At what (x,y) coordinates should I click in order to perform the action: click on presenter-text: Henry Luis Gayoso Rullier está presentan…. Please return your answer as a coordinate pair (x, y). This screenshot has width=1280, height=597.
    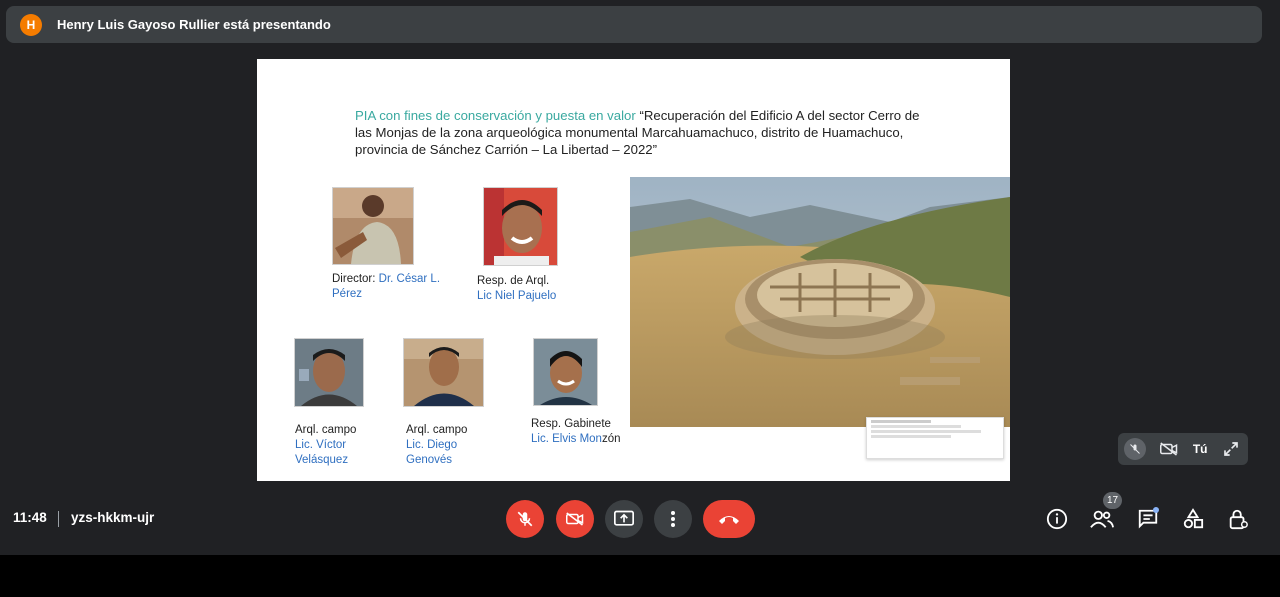
    Looking at the image, I should click on (194, 24).